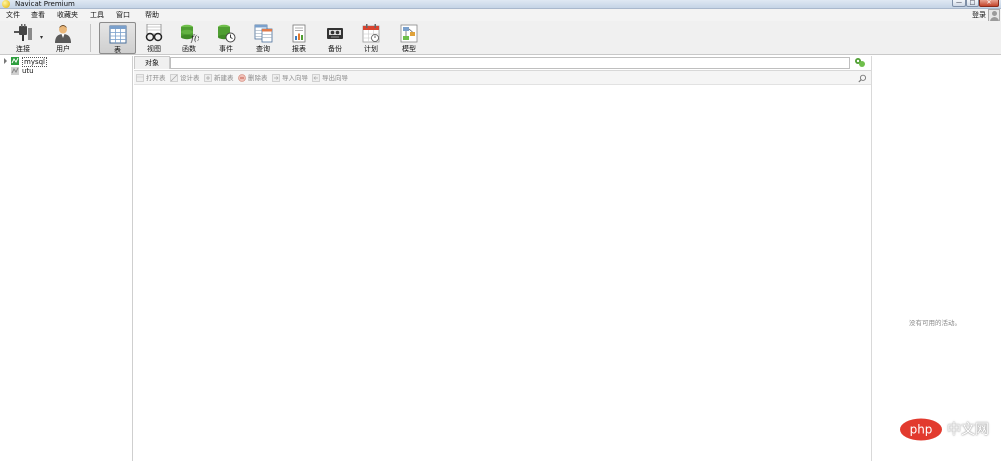 Image resolution: width=1001 pixels, height=461 pixels. Describe the element at coordinates (194, 38) in the screenshot. I see `svg-text: f(x)` at that location.